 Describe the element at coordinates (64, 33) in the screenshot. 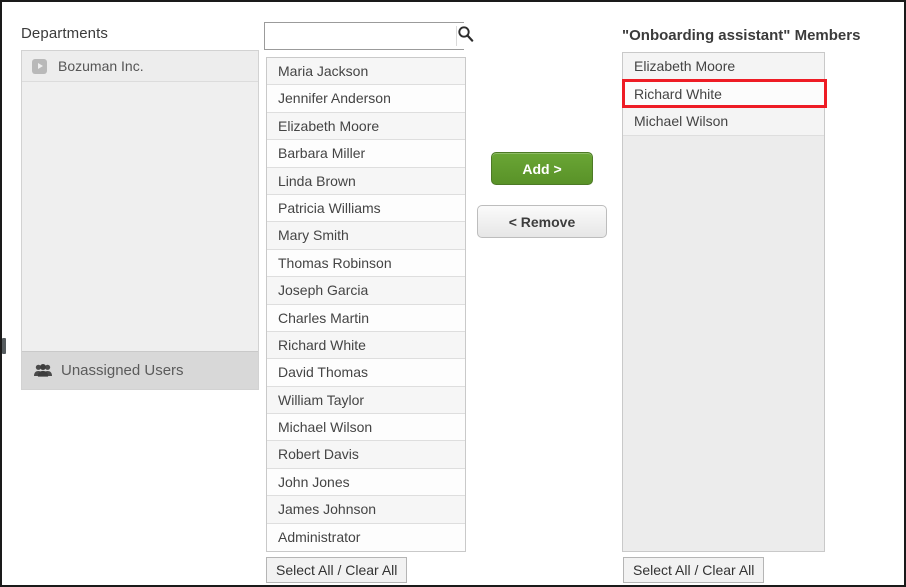

I see `departments-heading: Departments` at that location.